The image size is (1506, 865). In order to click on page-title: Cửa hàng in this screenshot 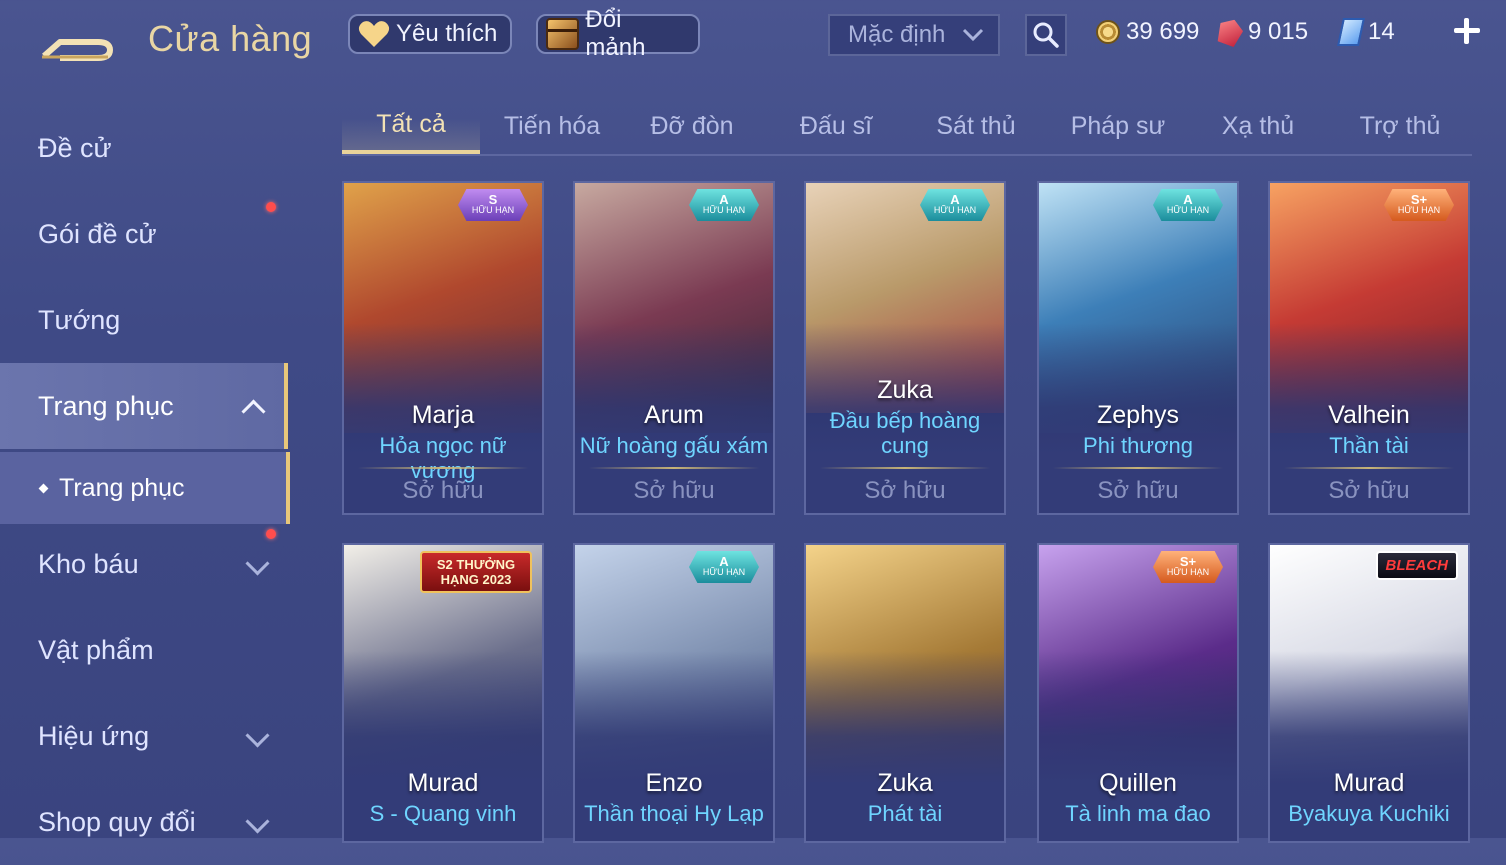, I will do `click(230, 38)`.